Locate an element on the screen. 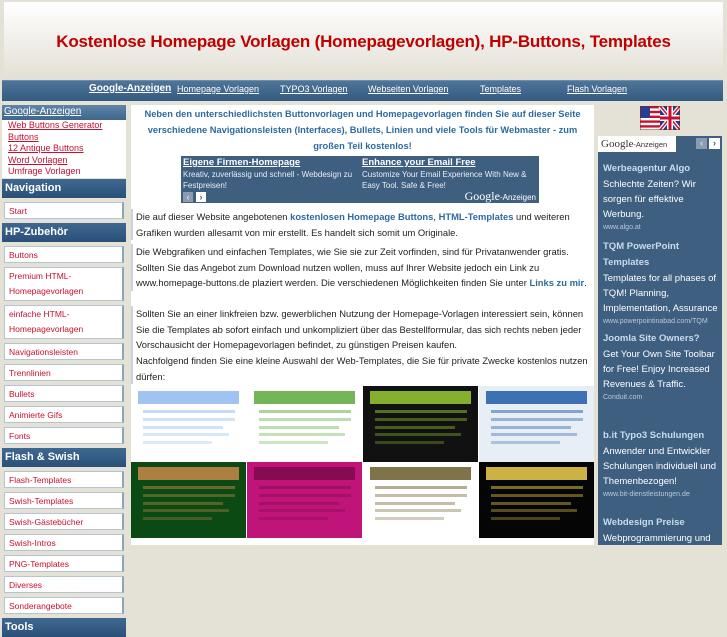 This screenshot has width=727, height=637. sidebar-item-swish-intros: Swish-Intros is located at coordinates (64, 542).